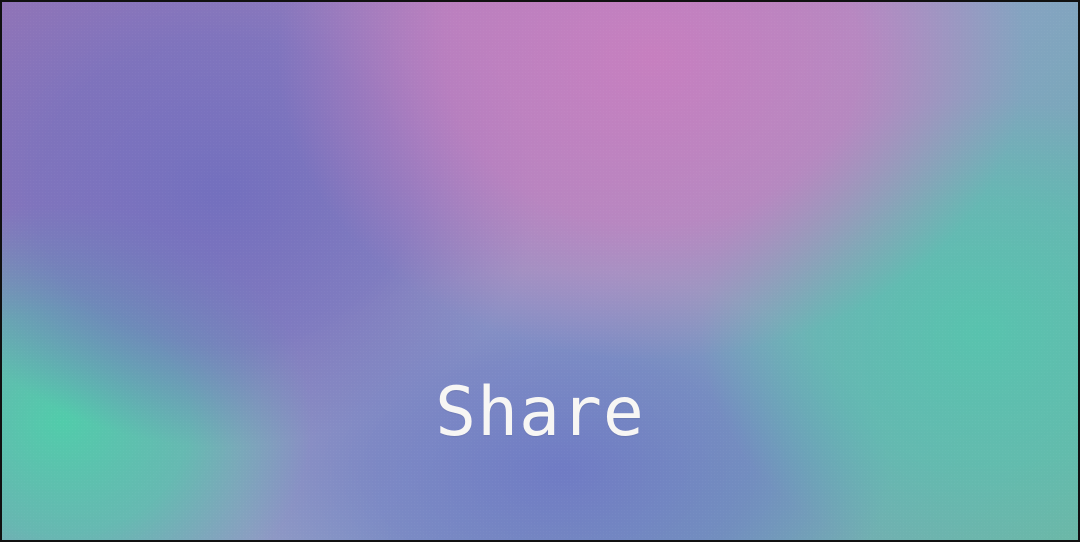 This screenshot has height=542, width=1080. What do you see at coordinates (540, 412) in the screenshot?
I see `share-label: Share` at bounding box center [540, 412].